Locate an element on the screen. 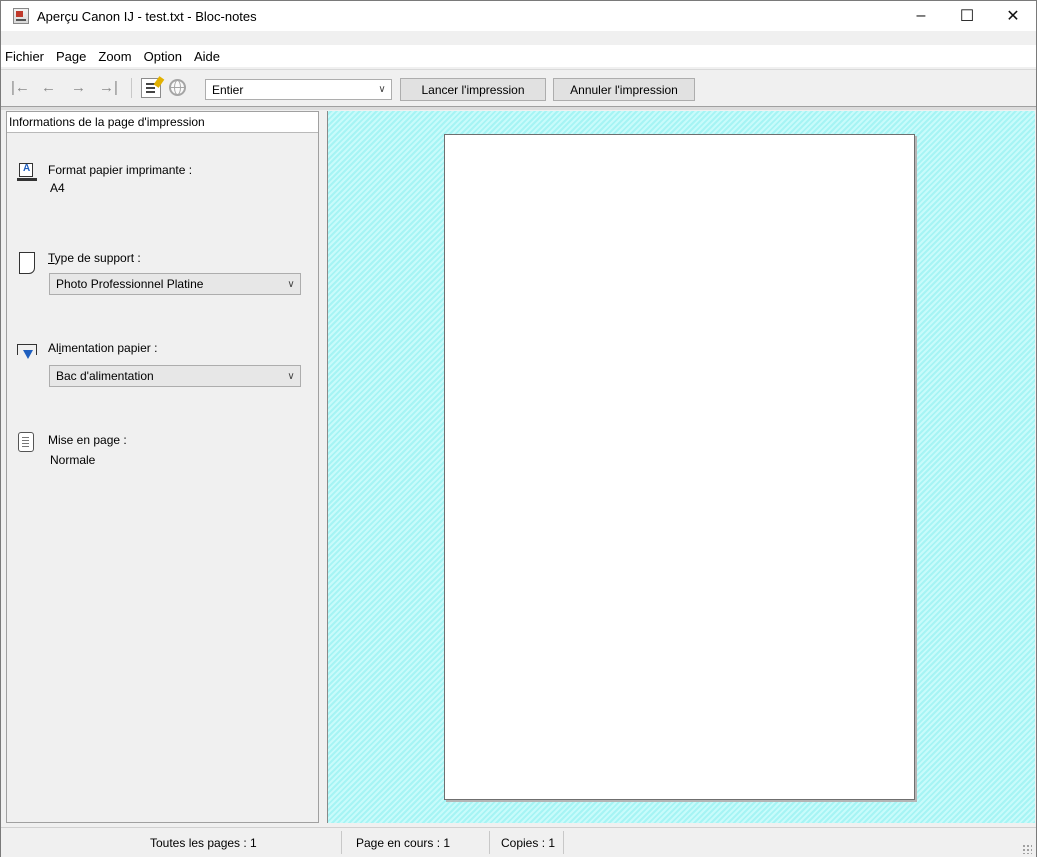 The width and height of the screenshot is (1037, 857). media-type-label: Type de support : is located at coordinates (94, 258).